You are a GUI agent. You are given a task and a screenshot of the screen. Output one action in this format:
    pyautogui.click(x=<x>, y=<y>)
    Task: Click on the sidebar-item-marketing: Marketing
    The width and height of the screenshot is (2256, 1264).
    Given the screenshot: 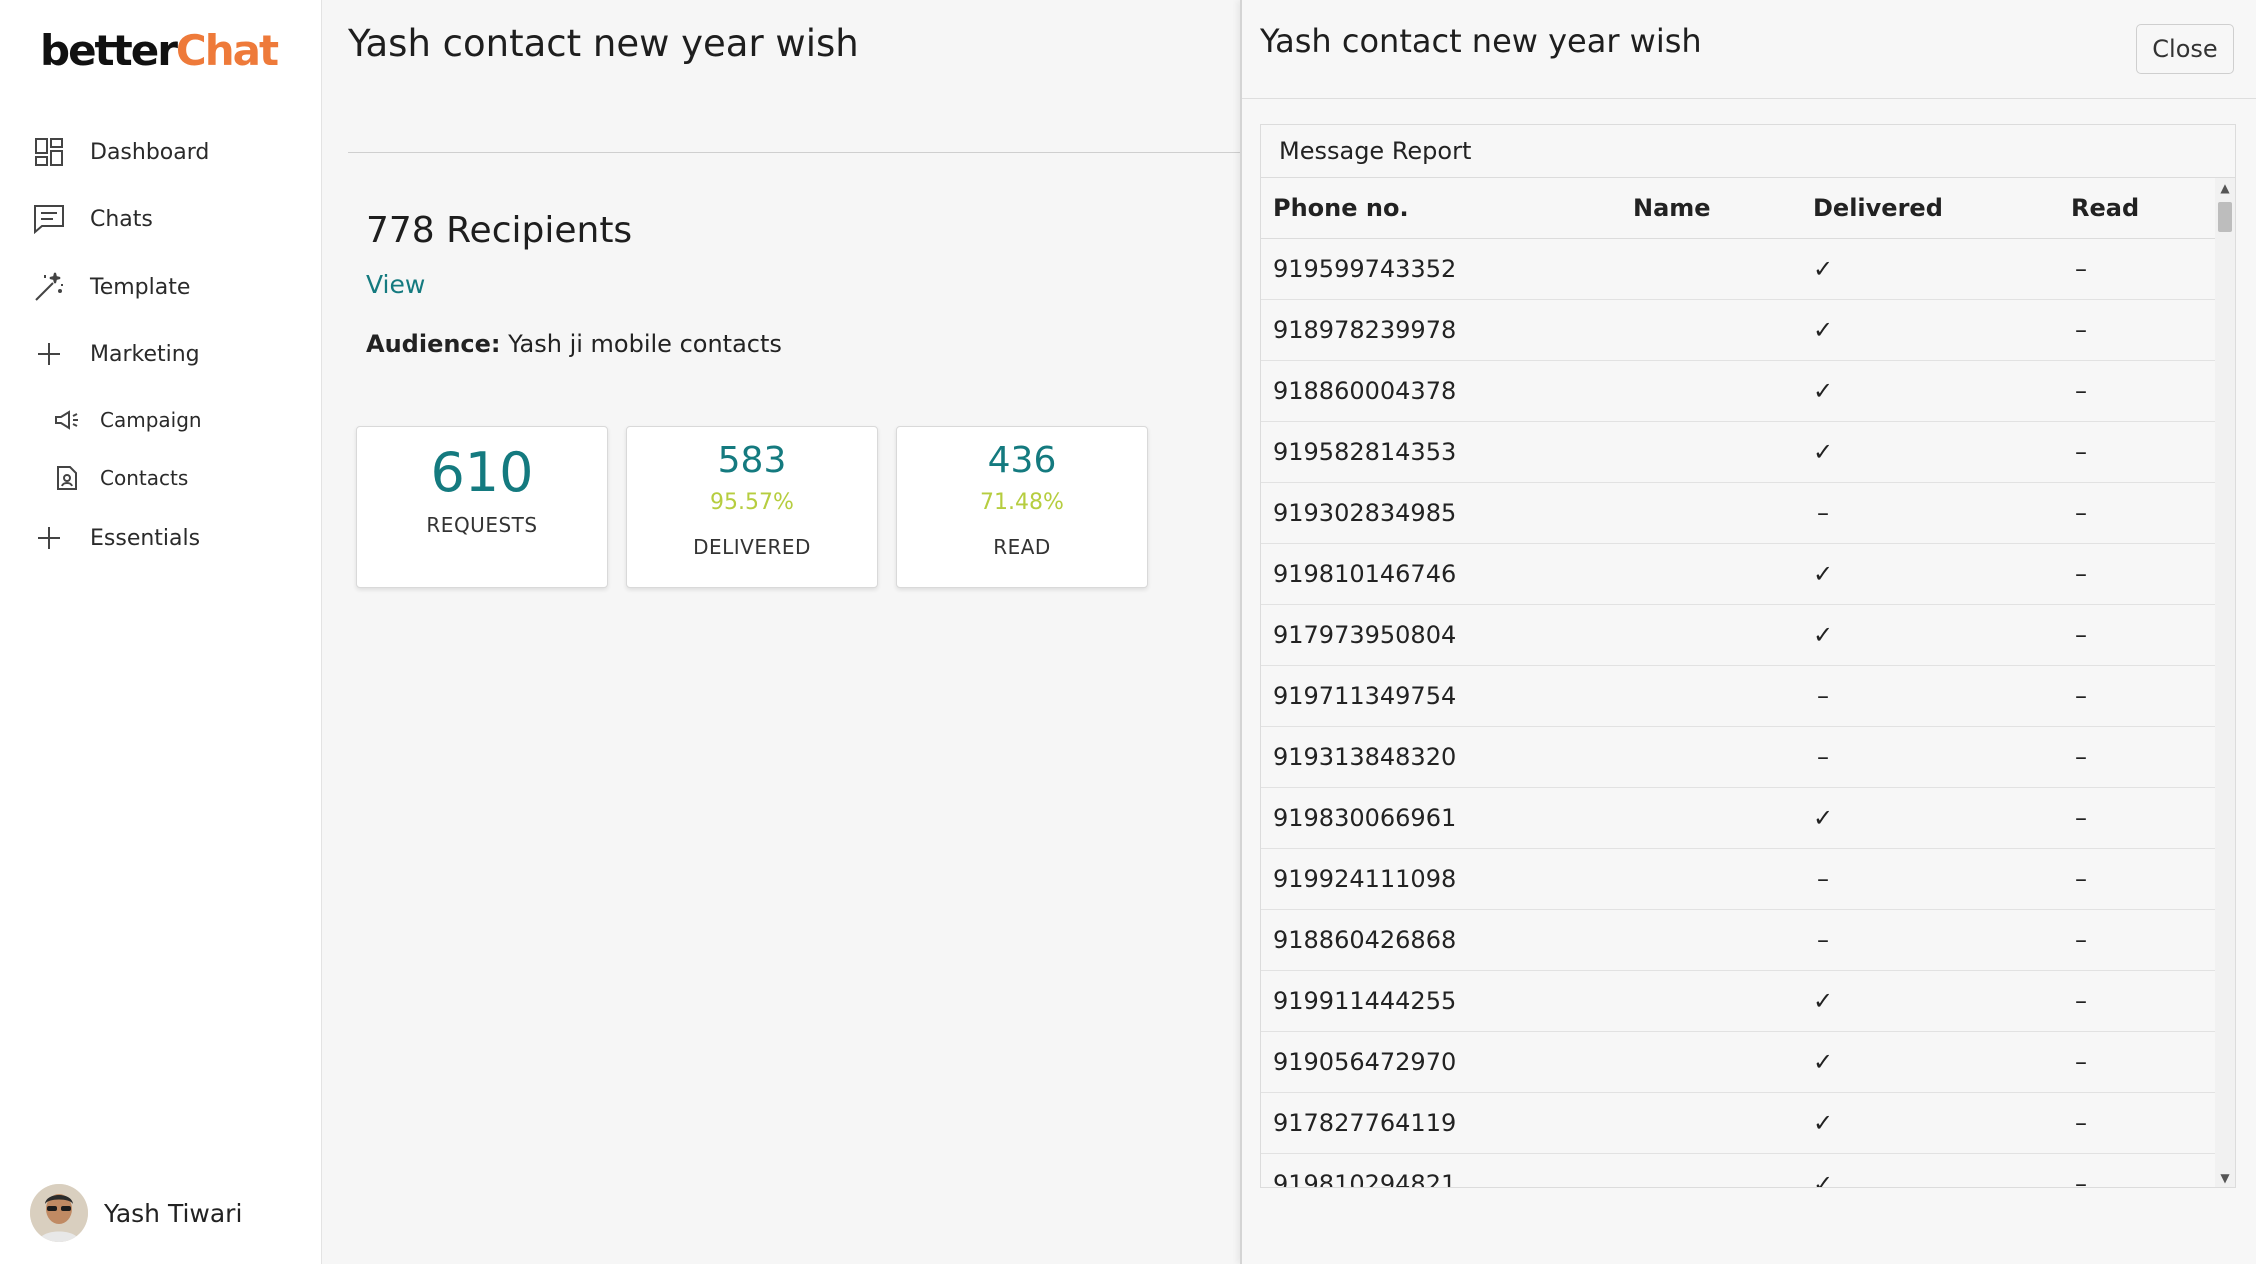 What is the action you would take?
    pyautogui.click(x=116, y=354)
    